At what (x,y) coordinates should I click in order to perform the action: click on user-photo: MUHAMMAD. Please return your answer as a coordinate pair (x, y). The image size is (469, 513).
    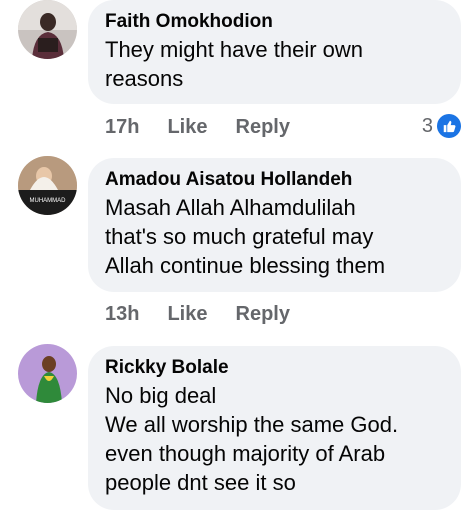
    Looking at the image, I should click on (47, 185).